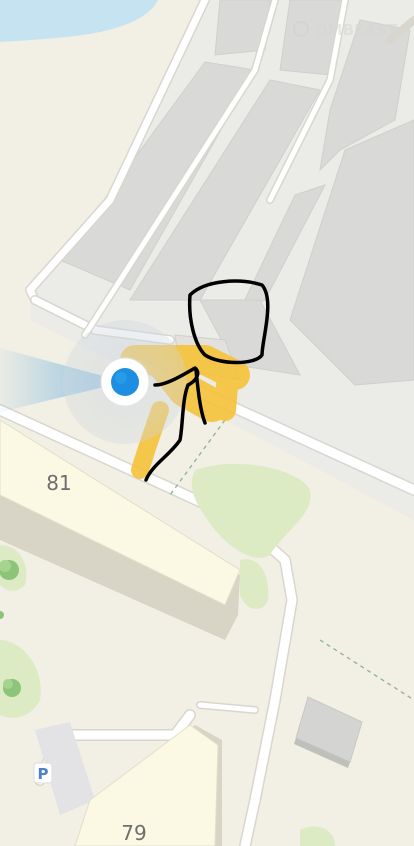  I want to click on user-location-icon, so click(125, 382).